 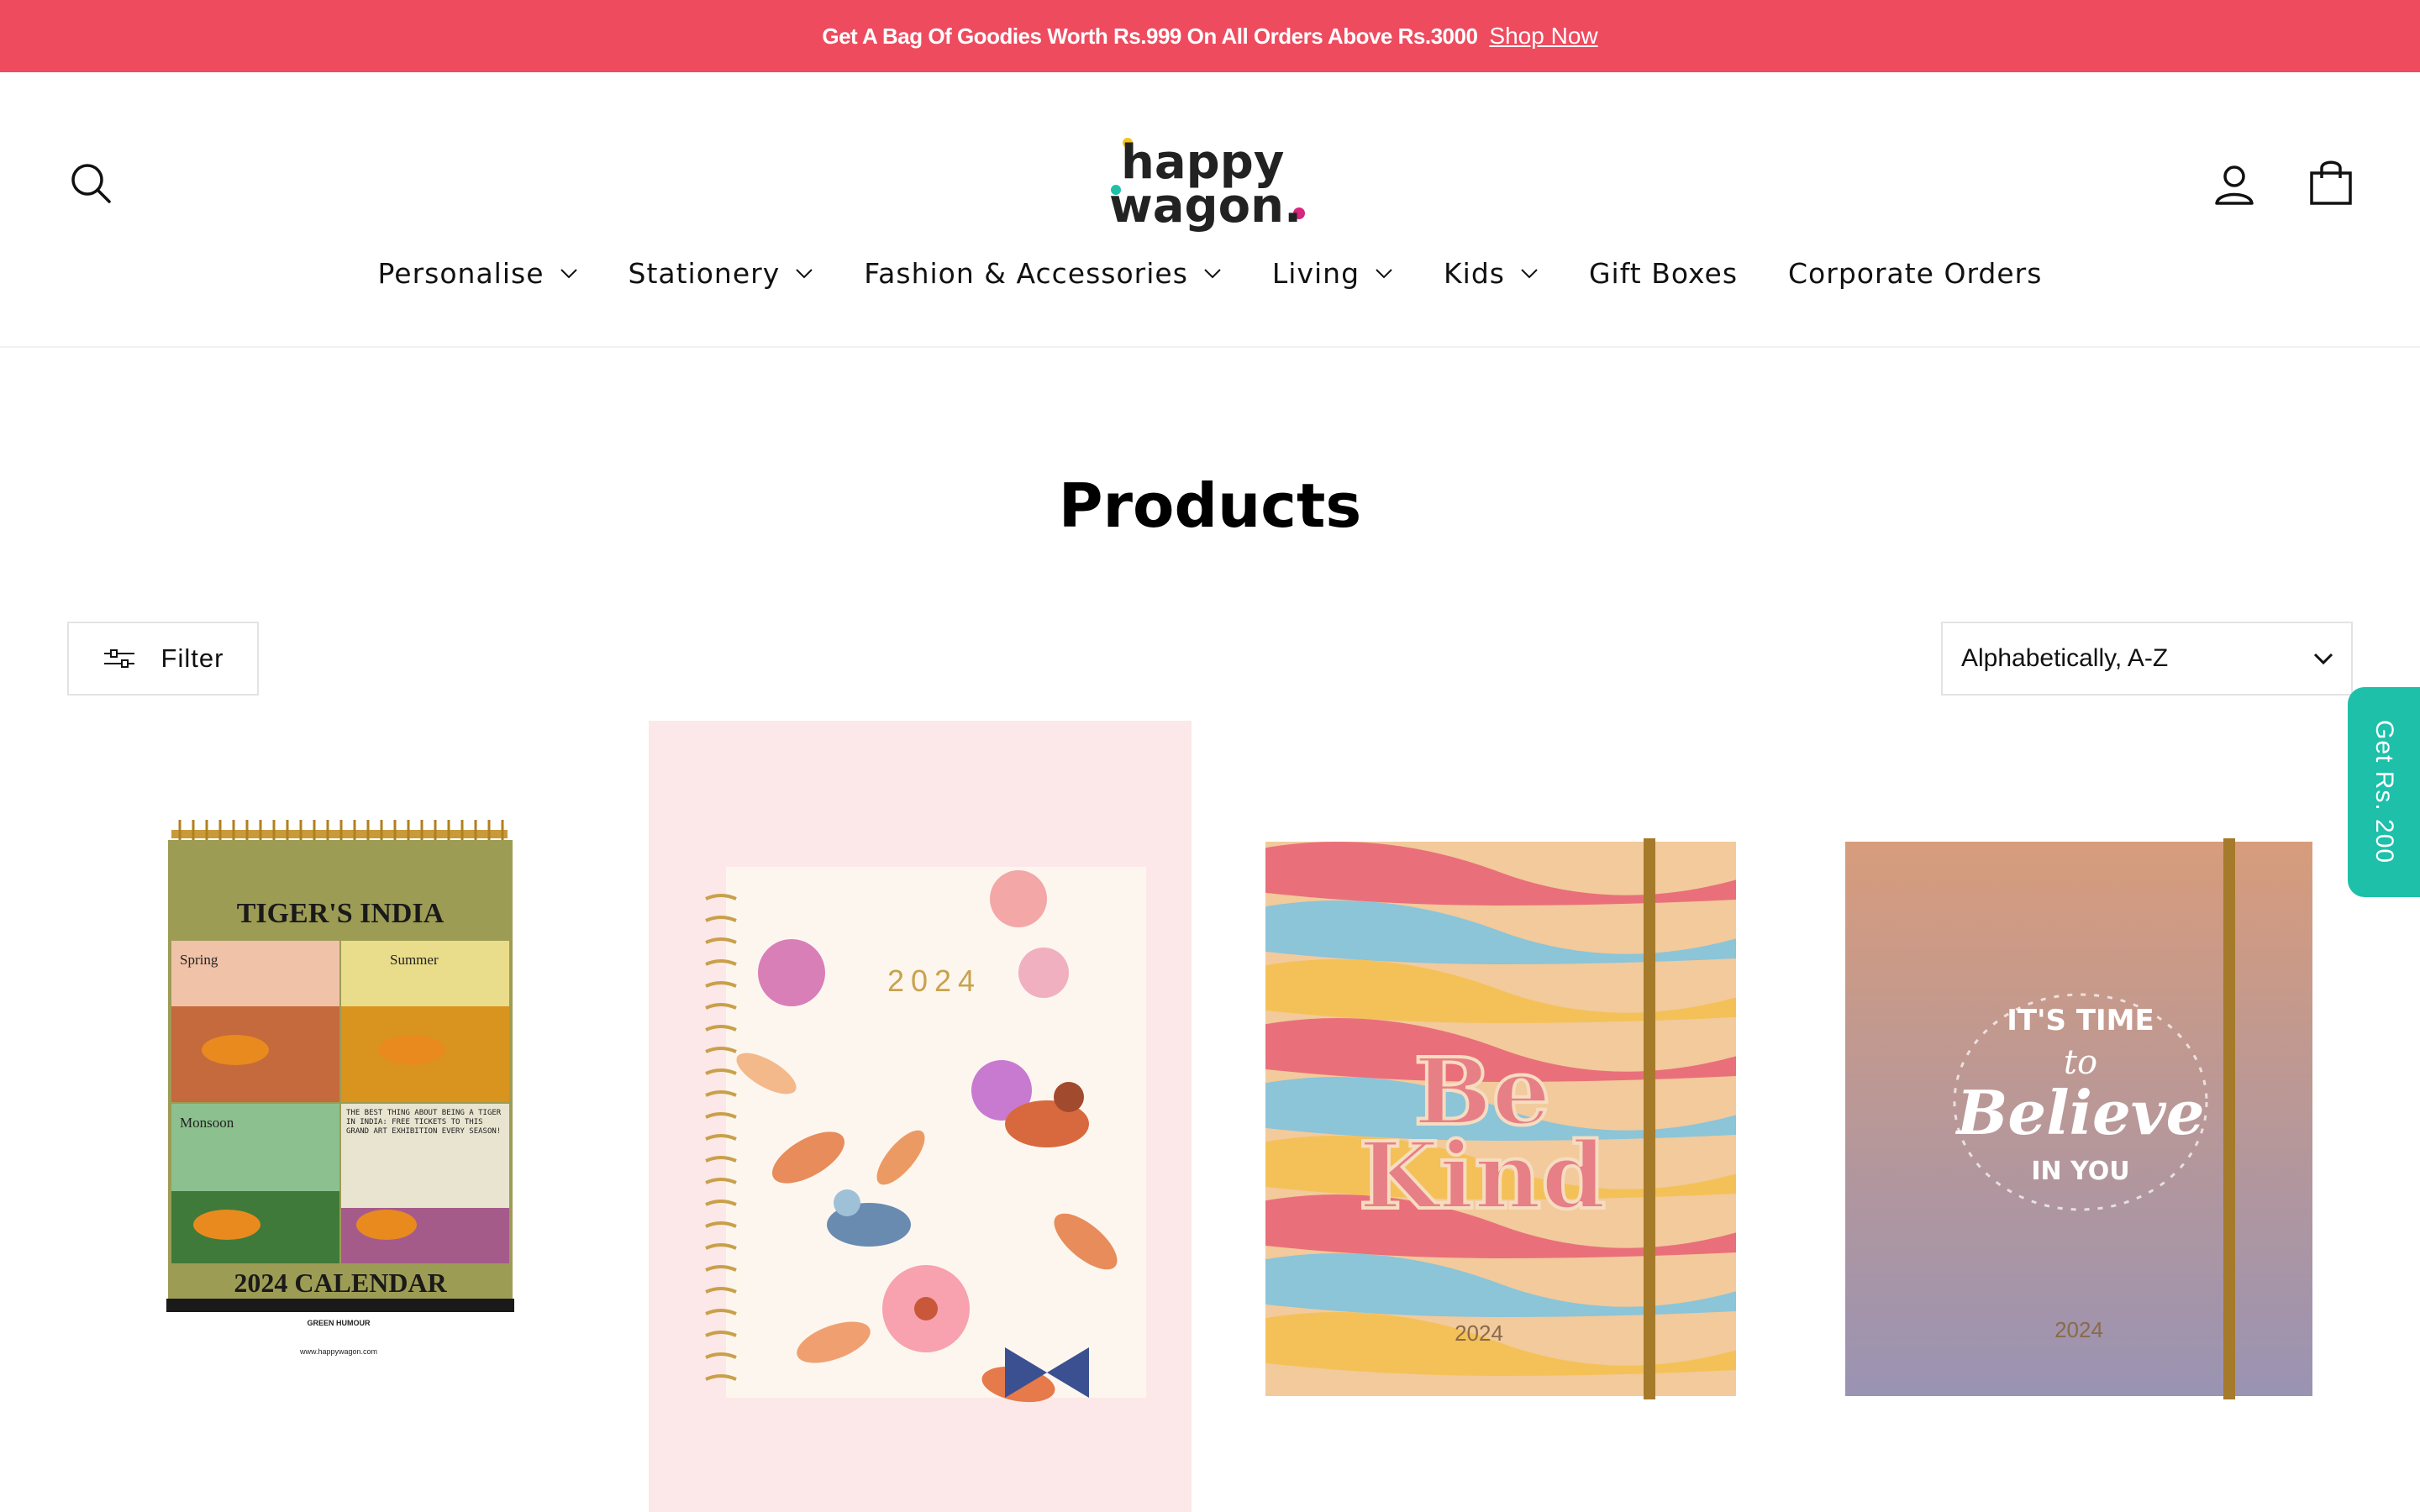 I want to click on search-icon, so click(x=91, y=183).